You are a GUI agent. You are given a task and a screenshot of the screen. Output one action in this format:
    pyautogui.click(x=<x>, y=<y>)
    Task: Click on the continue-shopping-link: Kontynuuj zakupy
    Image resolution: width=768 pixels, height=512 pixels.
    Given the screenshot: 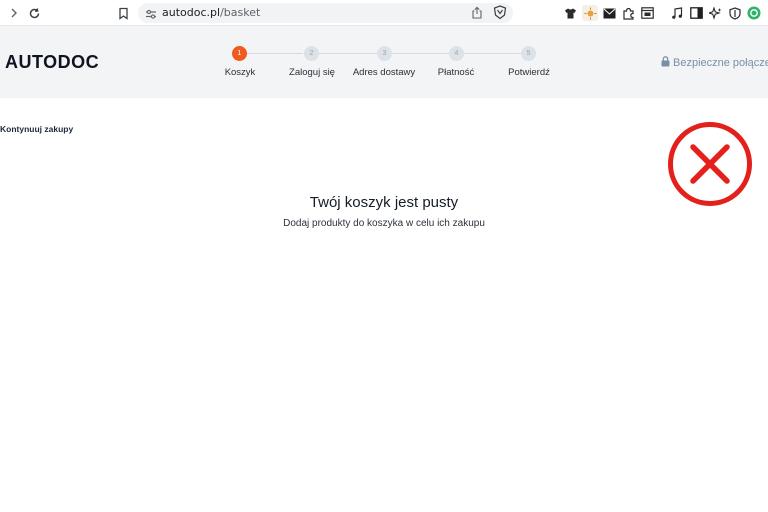 What is the action you would take?
    pyautogui.click(x=36, y=129)
    